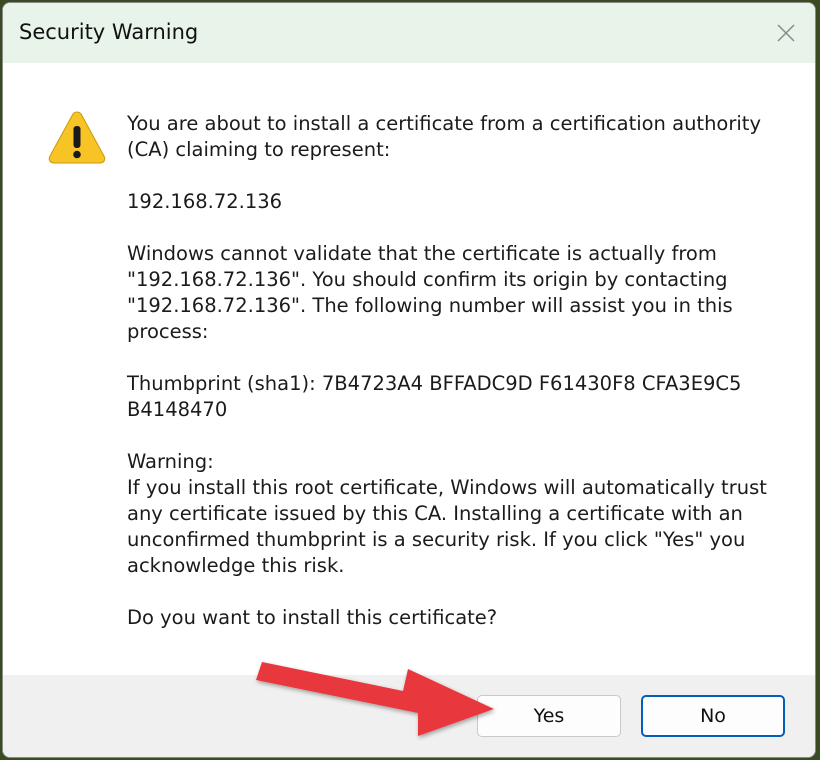  Describe the element at coordinates (713, 716) in the screenshot. I see `no-button: No` at that location.